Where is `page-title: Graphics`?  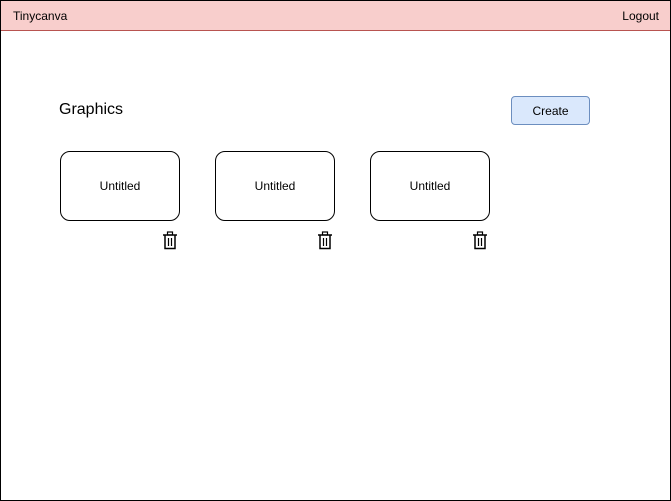
page-title: Graphics is located at coordinates (91, 109).